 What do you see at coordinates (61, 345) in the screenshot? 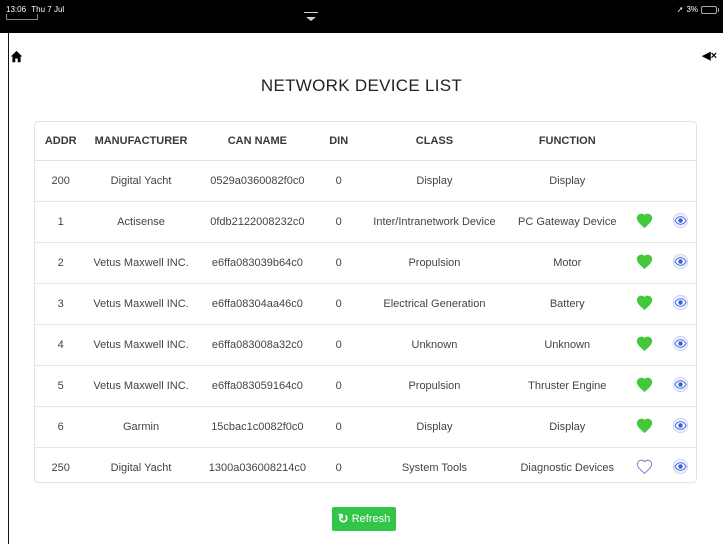
I see `cell-addr: 4` at bounding box center [61, 345].